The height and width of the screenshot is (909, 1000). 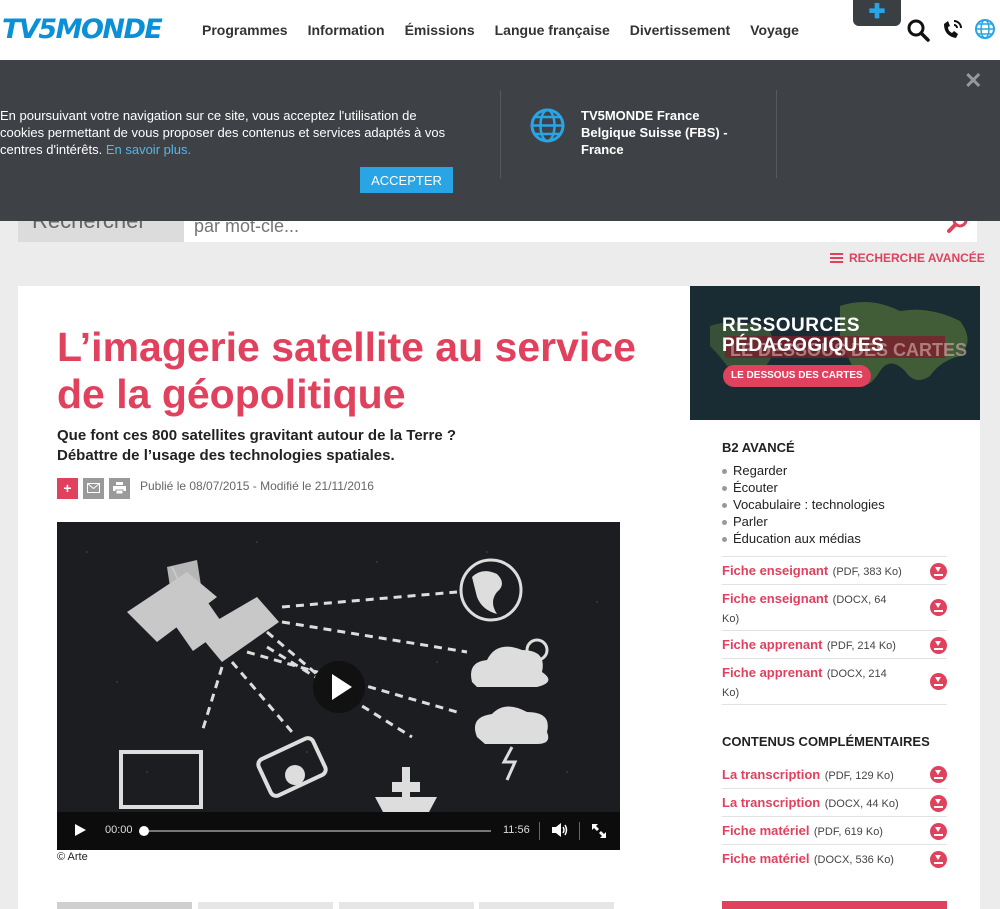 I want to click on promo-badge: LE DESSOUS DES CARTES, so click(x=797, y=376).